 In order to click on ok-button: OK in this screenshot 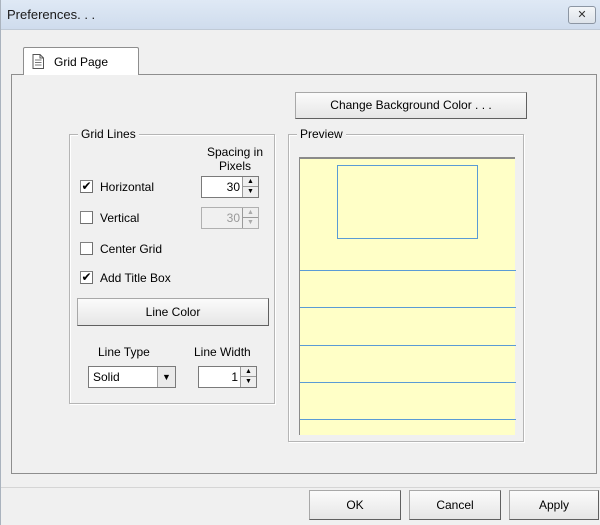, I will do `click(355, 505)`.